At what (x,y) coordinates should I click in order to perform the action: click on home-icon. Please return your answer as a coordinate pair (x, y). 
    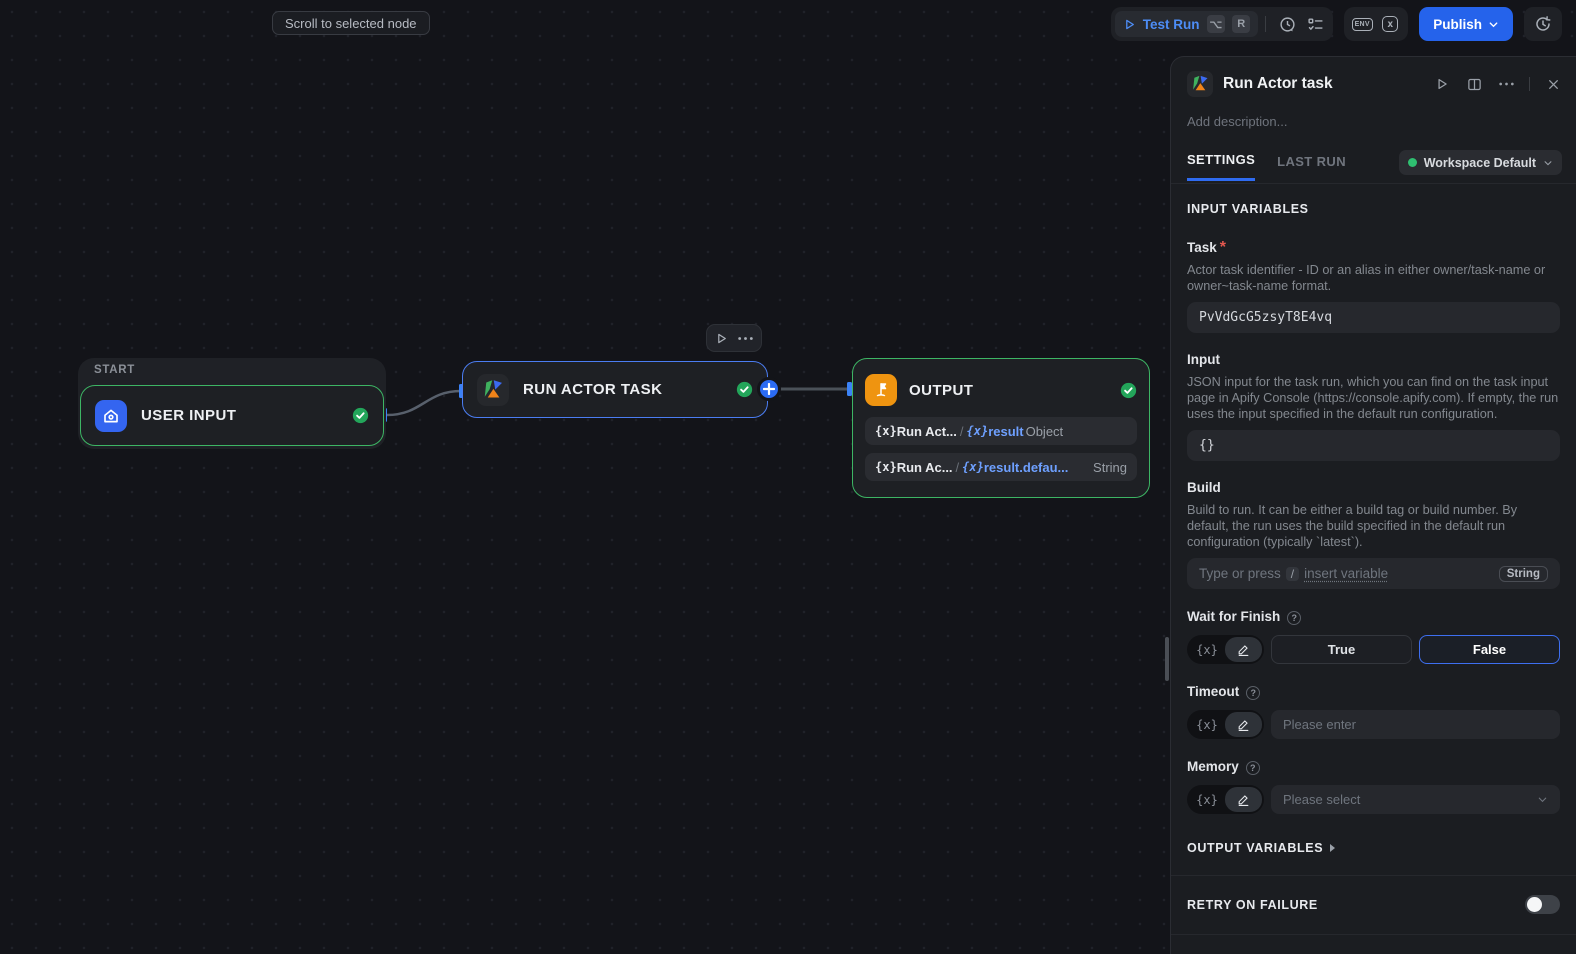
    Looking at the image, I should click on (111, 415).